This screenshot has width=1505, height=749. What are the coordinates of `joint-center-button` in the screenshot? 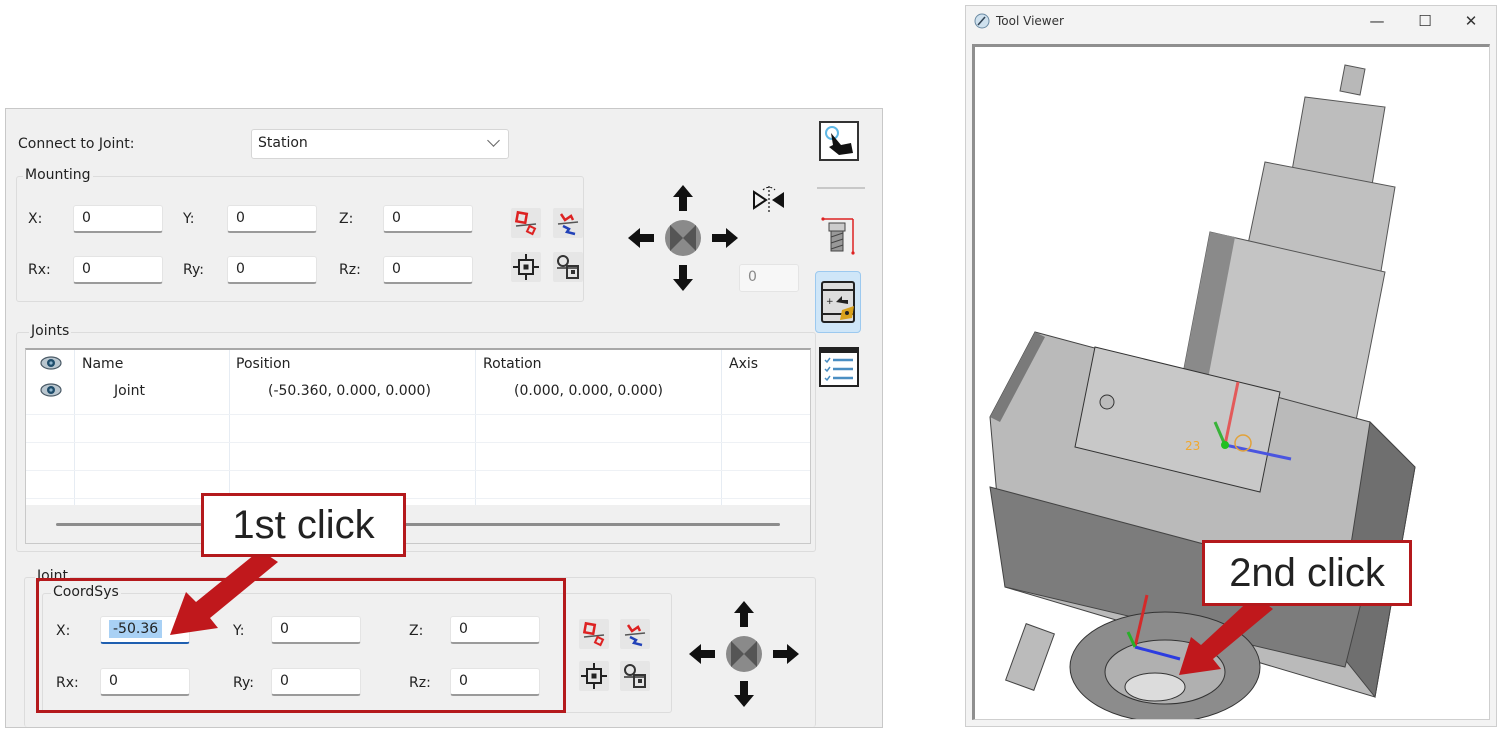 It's located at (594, 676).